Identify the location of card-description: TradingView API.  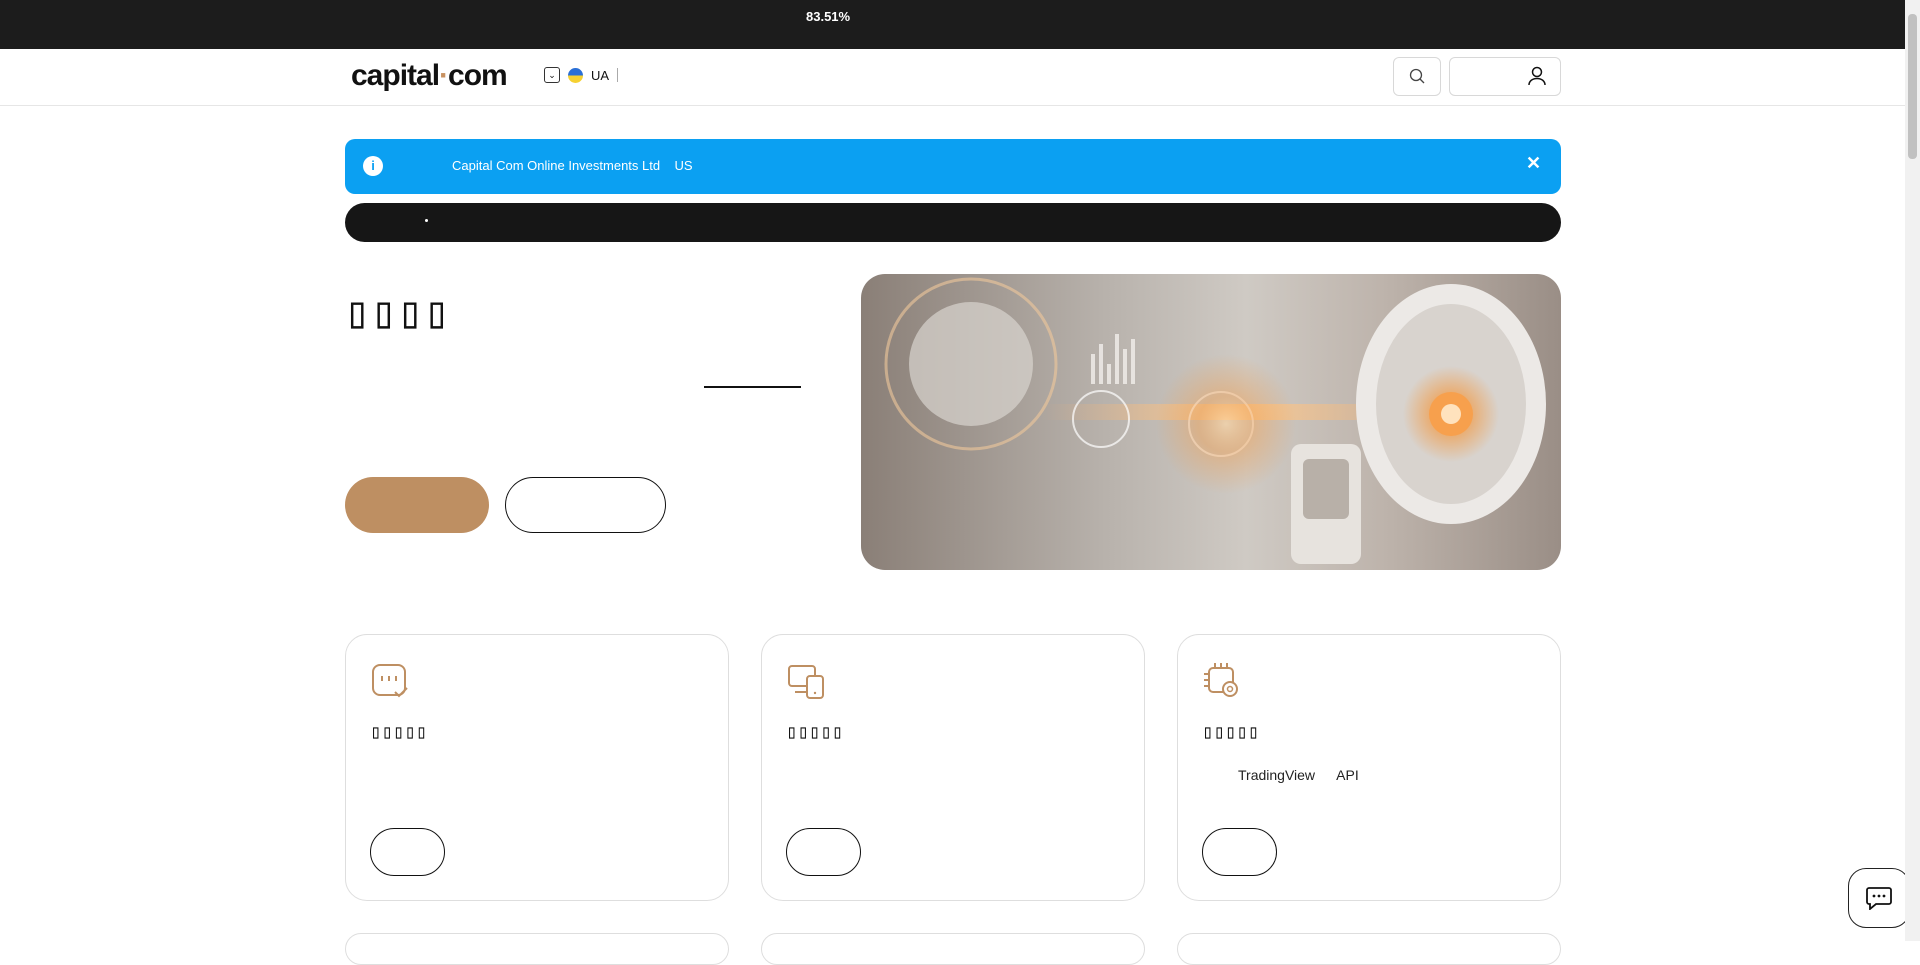
(1298, 775).